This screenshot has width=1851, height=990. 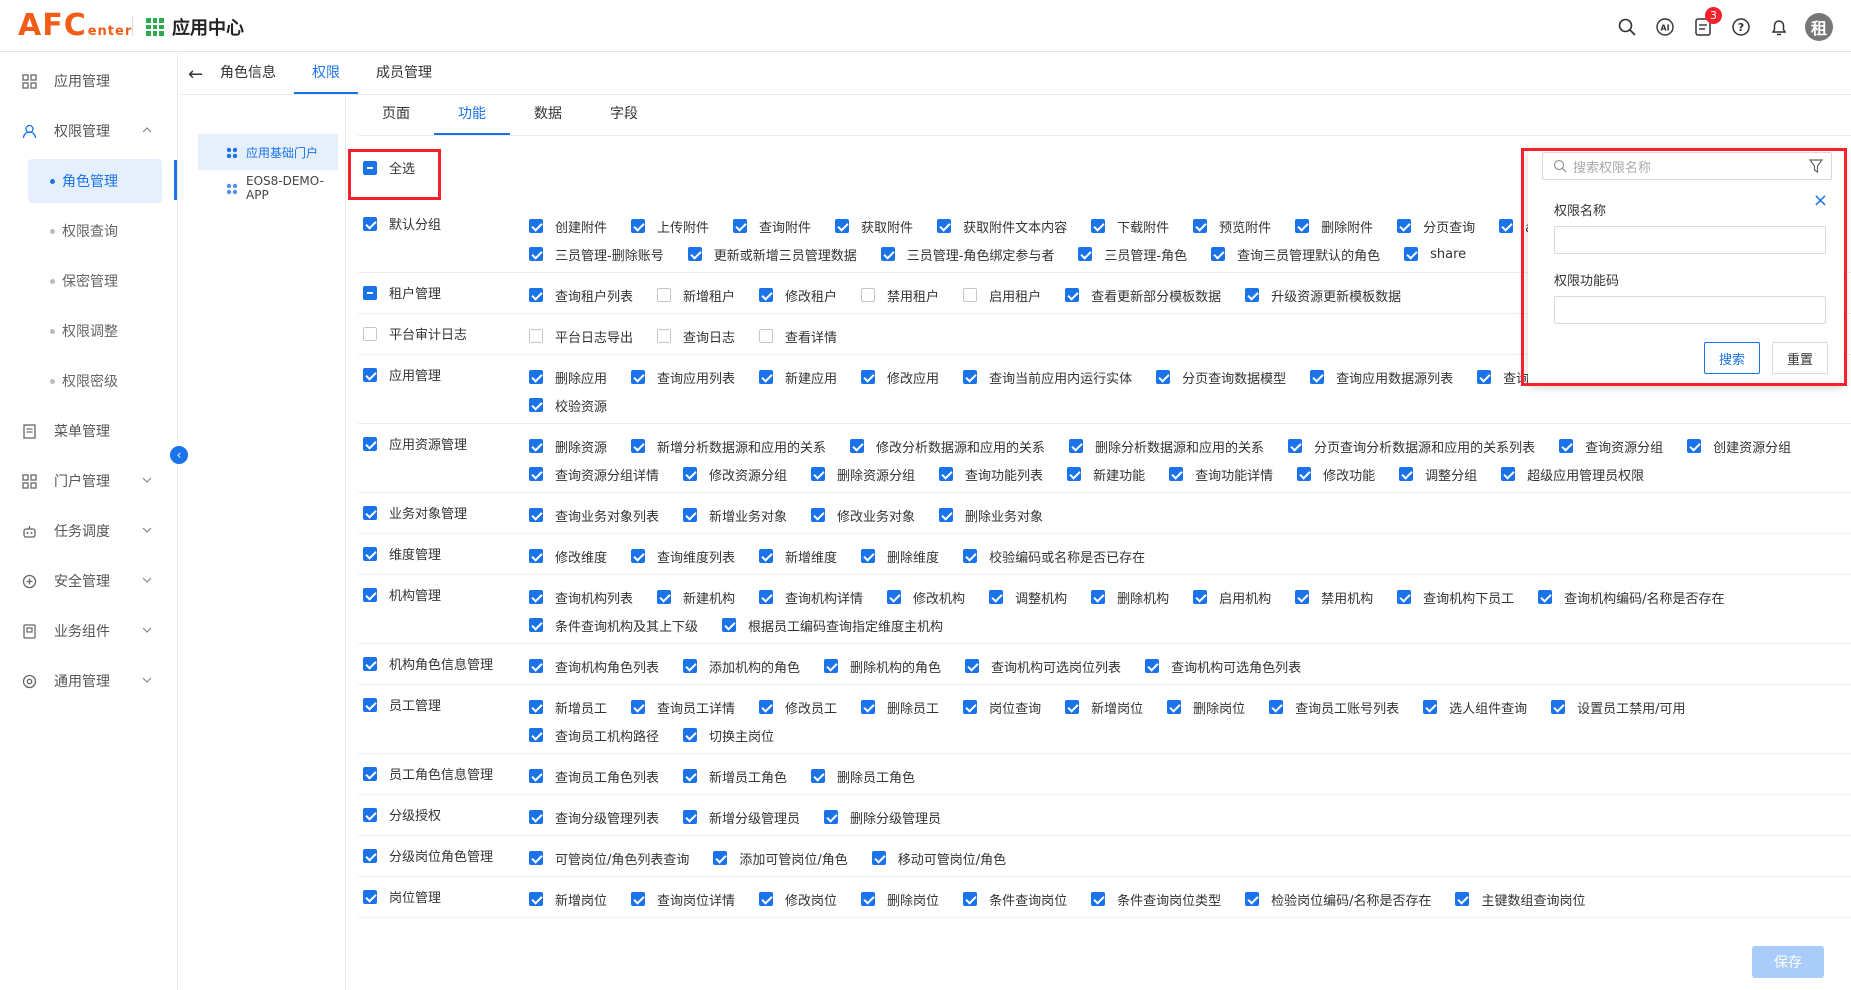 What do you see at coordinates (613, 625) in the screenshot?
I see `permission-item: 条件查询机构及其上下级` at bounding box center [613, 625].